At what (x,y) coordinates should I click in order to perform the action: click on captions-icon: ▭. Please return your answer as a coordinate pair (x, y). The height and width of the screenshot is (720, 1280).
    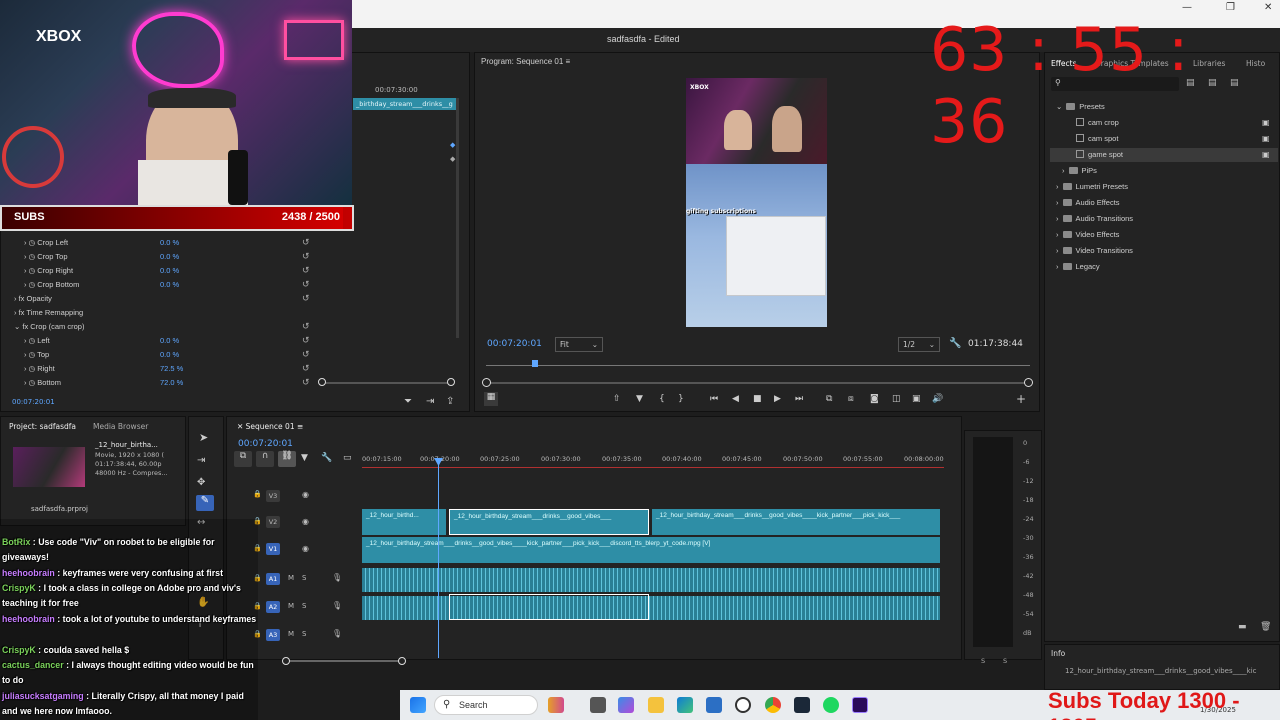
    Looking at the image, I should click on (347, 458).